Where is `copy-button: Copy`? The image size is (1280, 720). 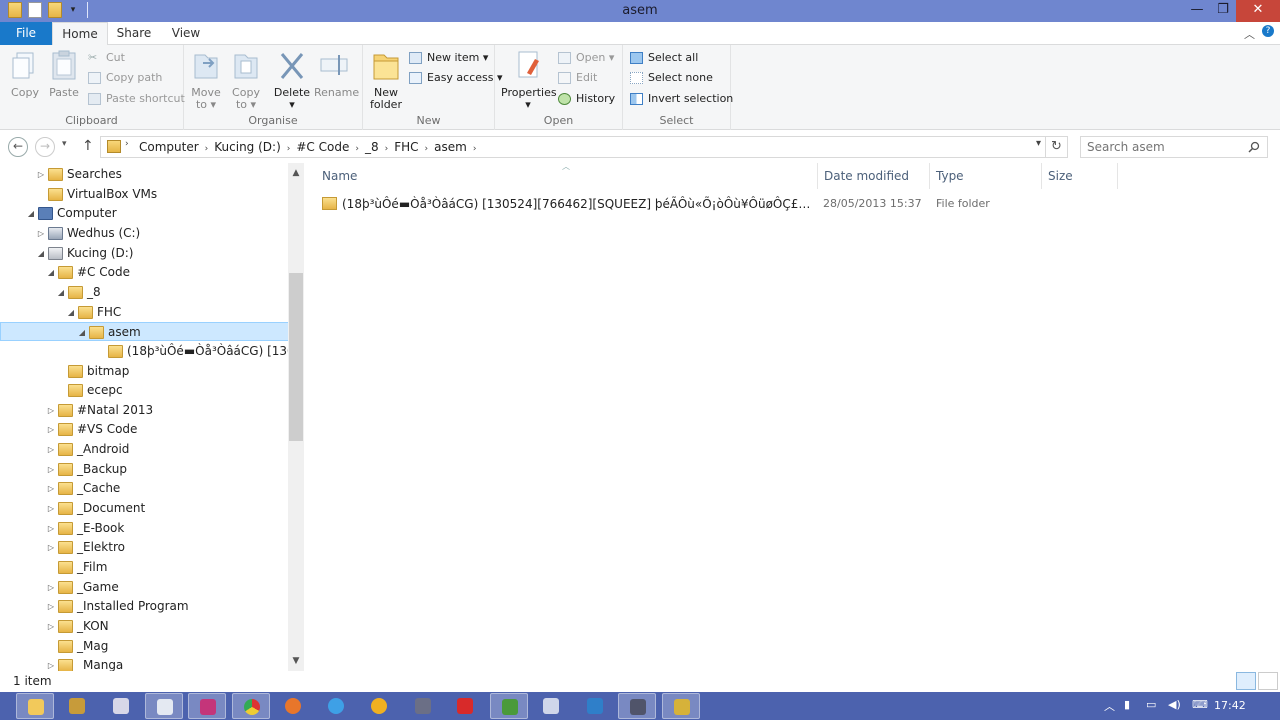
copy-button: Copy is located at coordinates (25, 74).